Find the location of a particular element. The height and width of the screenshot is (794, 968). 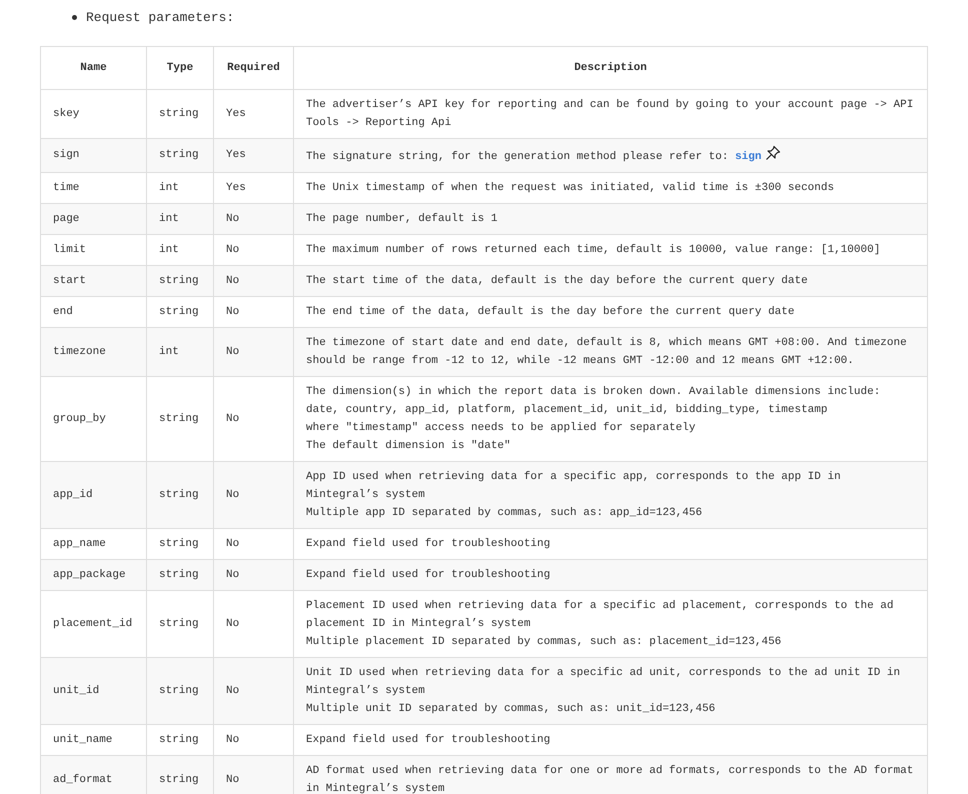

column-header: Description is located at coordinates (611, 67).